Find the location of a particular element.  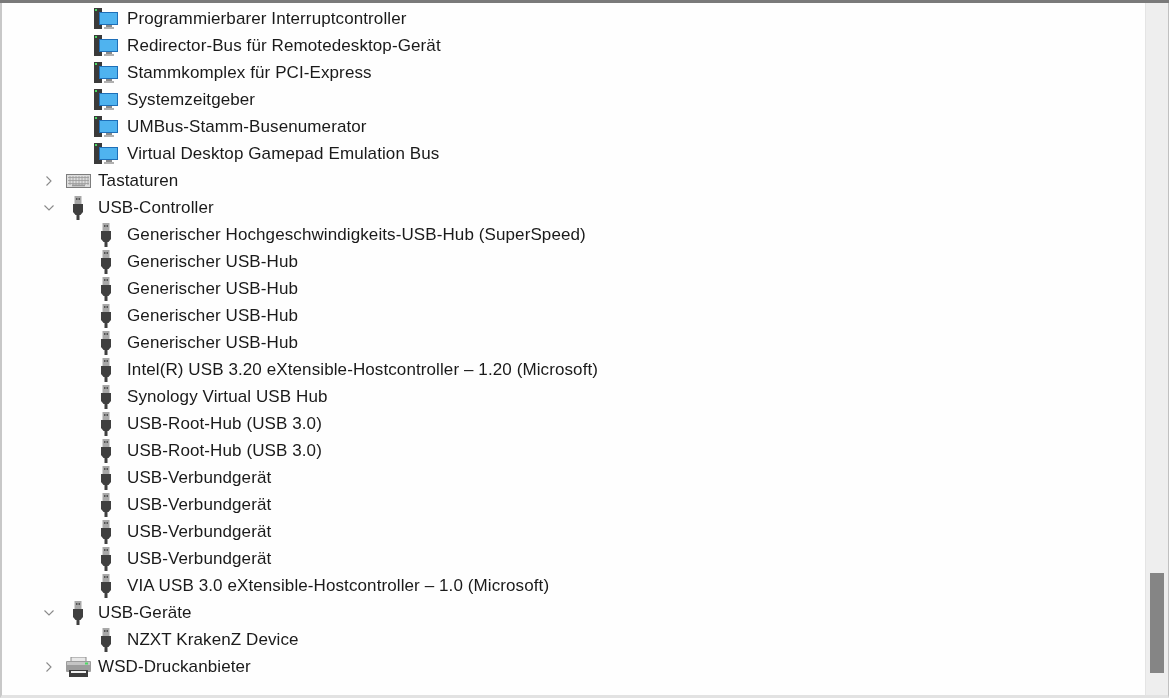

tree-item: WSD-Druckanbieter is located at coordinates (174, 666).